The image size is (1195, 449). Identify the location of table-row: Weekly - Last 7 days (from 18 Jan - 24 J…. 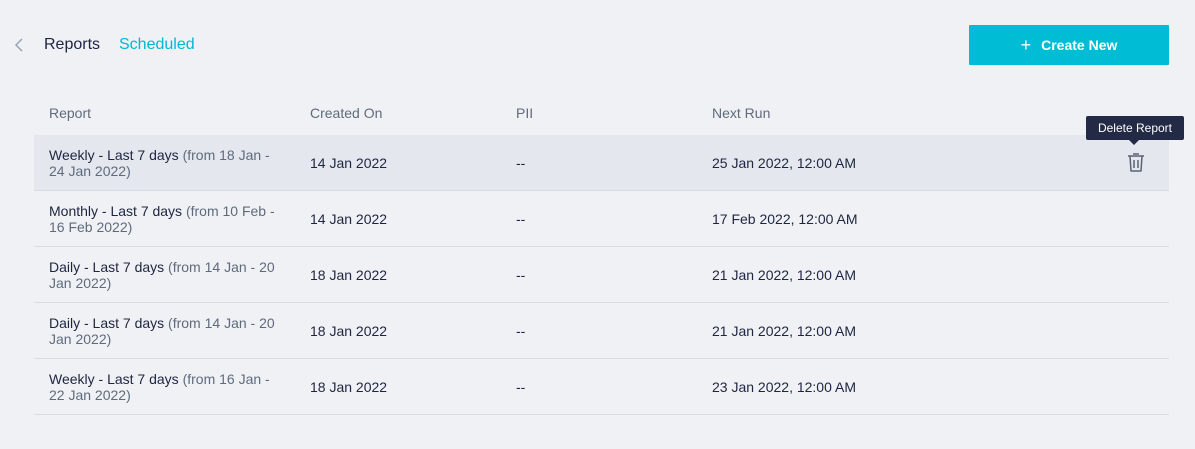
(601, 163).